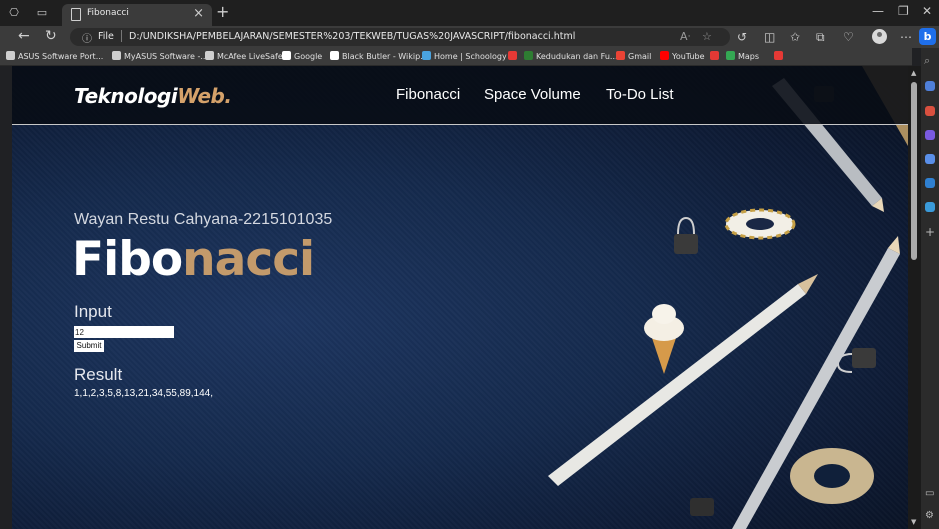 The width and height of the screenshot is (939, 529). Describe the element at coordinates (127, 259) in the screenshot. I see `title-main: Fibo` at that location.